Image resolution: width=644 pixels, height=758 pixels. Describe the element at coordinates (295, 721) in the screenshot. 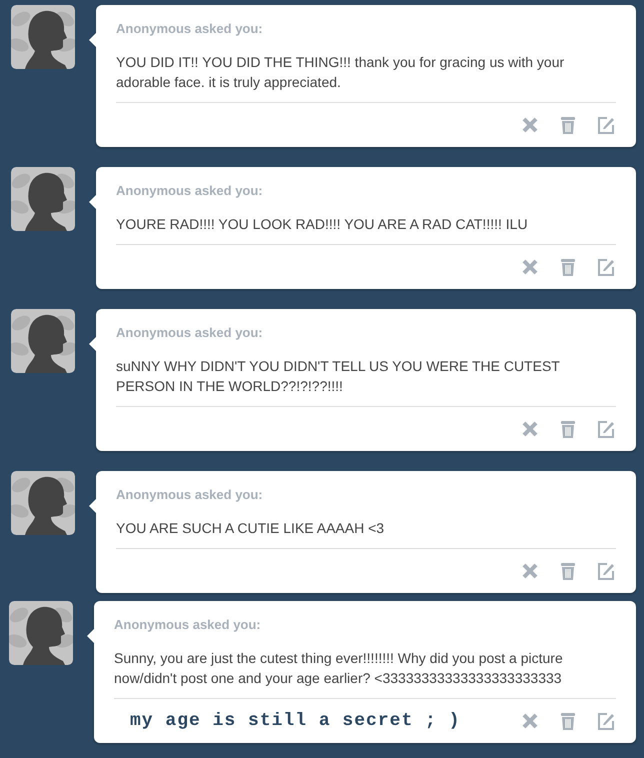

I see `answer-text: my age is still a secret ; )` at that location.